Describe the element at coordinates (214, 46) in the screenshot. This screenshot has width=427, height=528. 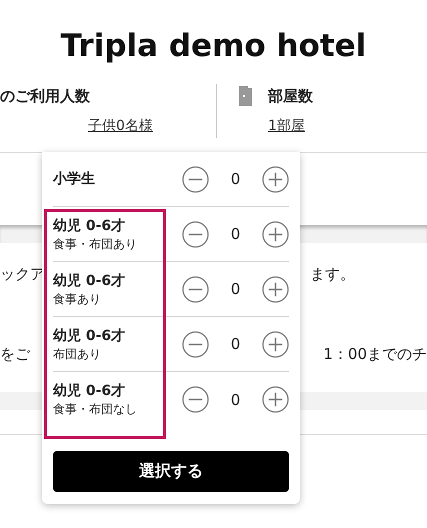
I see `hotel-title: Tripla demo hotel` at that location.